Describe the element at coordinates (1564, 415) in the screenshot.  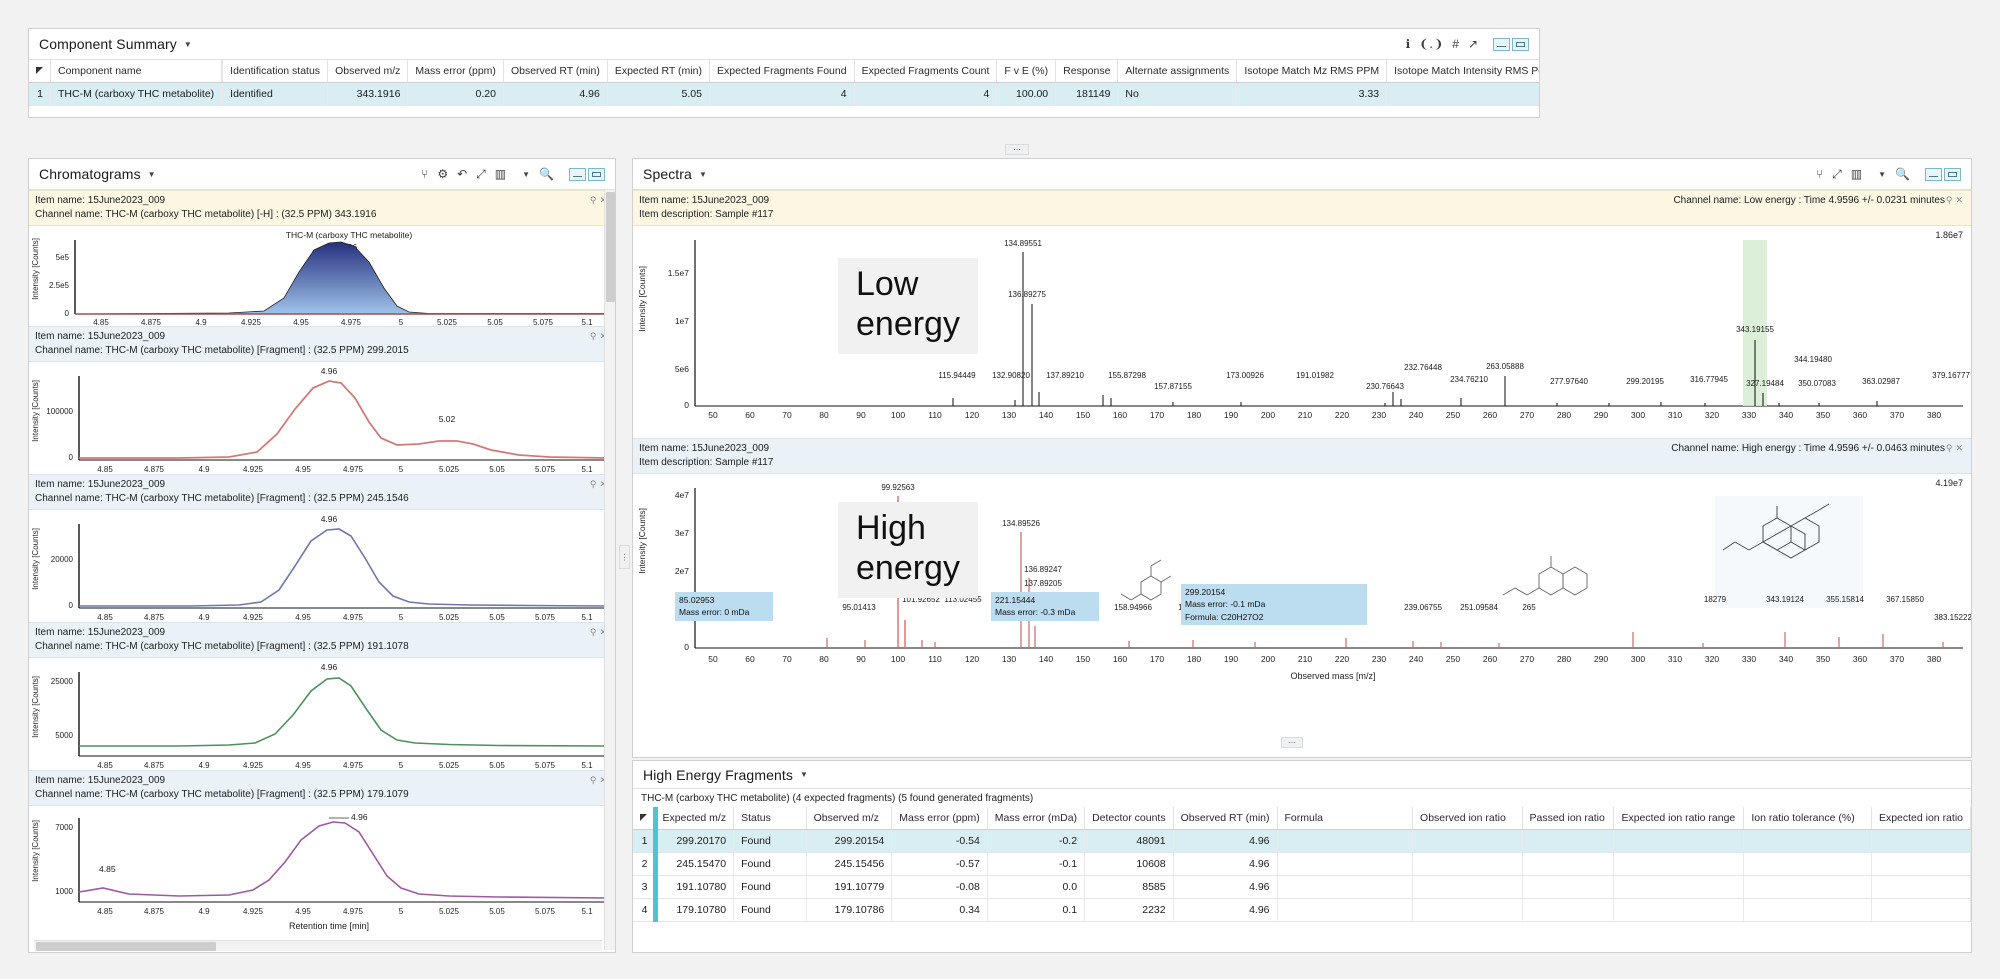
I see `svg-text: 280` at that location.